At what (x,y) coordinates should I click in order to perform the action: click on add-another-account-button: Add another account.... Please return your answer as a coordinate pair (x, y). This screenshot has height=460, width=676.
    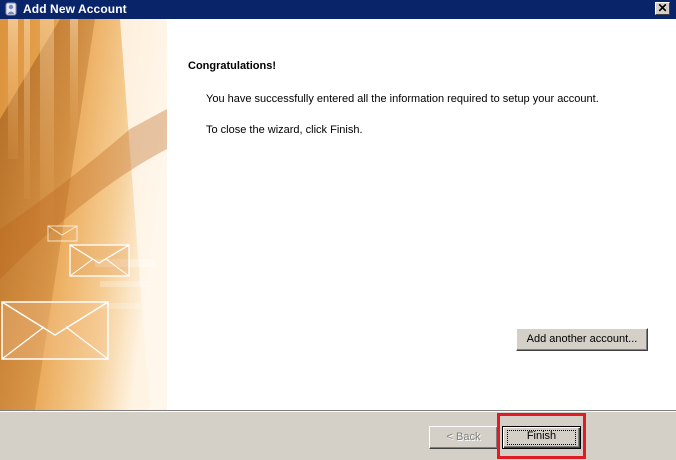
    Looking at the image, I should click on (582, 339).